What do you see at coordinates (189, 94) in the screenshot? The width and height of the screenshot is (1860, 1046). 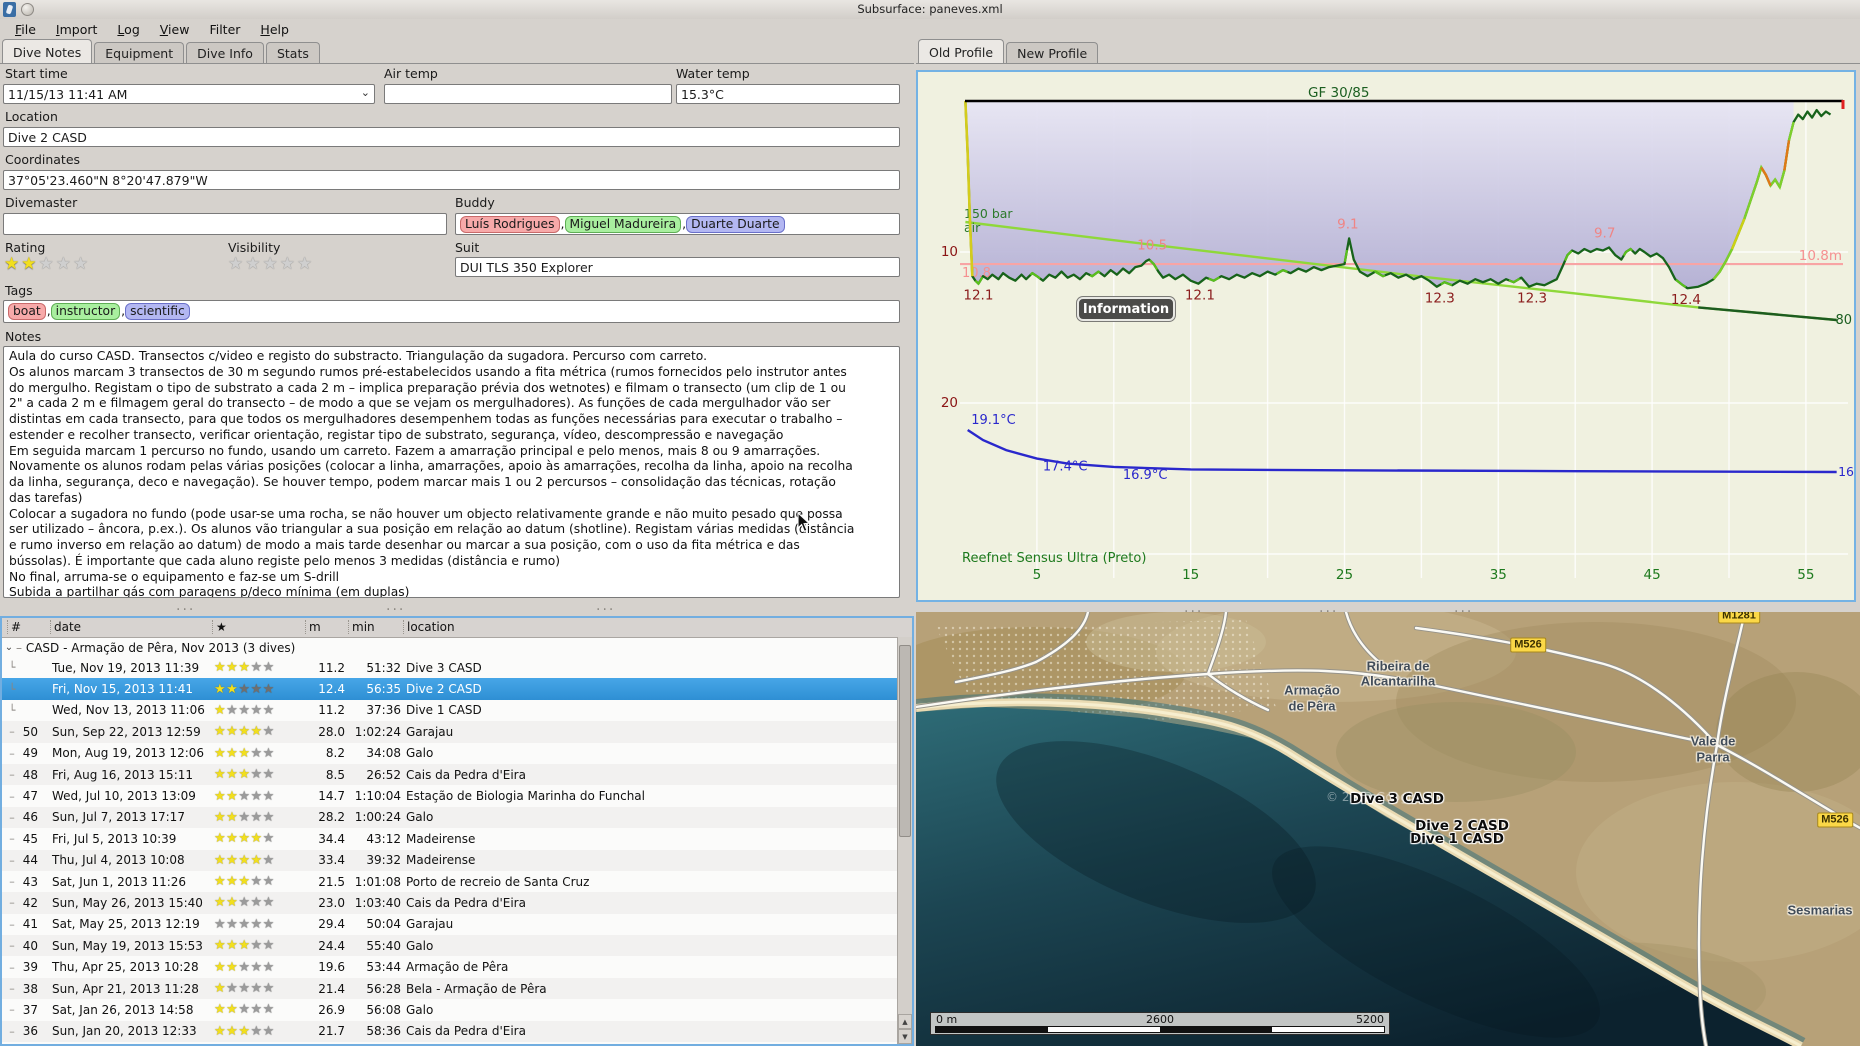 I see `start-time-input: 11/15/13 11:41 AM ⌄` at bounding box center [189, 94].